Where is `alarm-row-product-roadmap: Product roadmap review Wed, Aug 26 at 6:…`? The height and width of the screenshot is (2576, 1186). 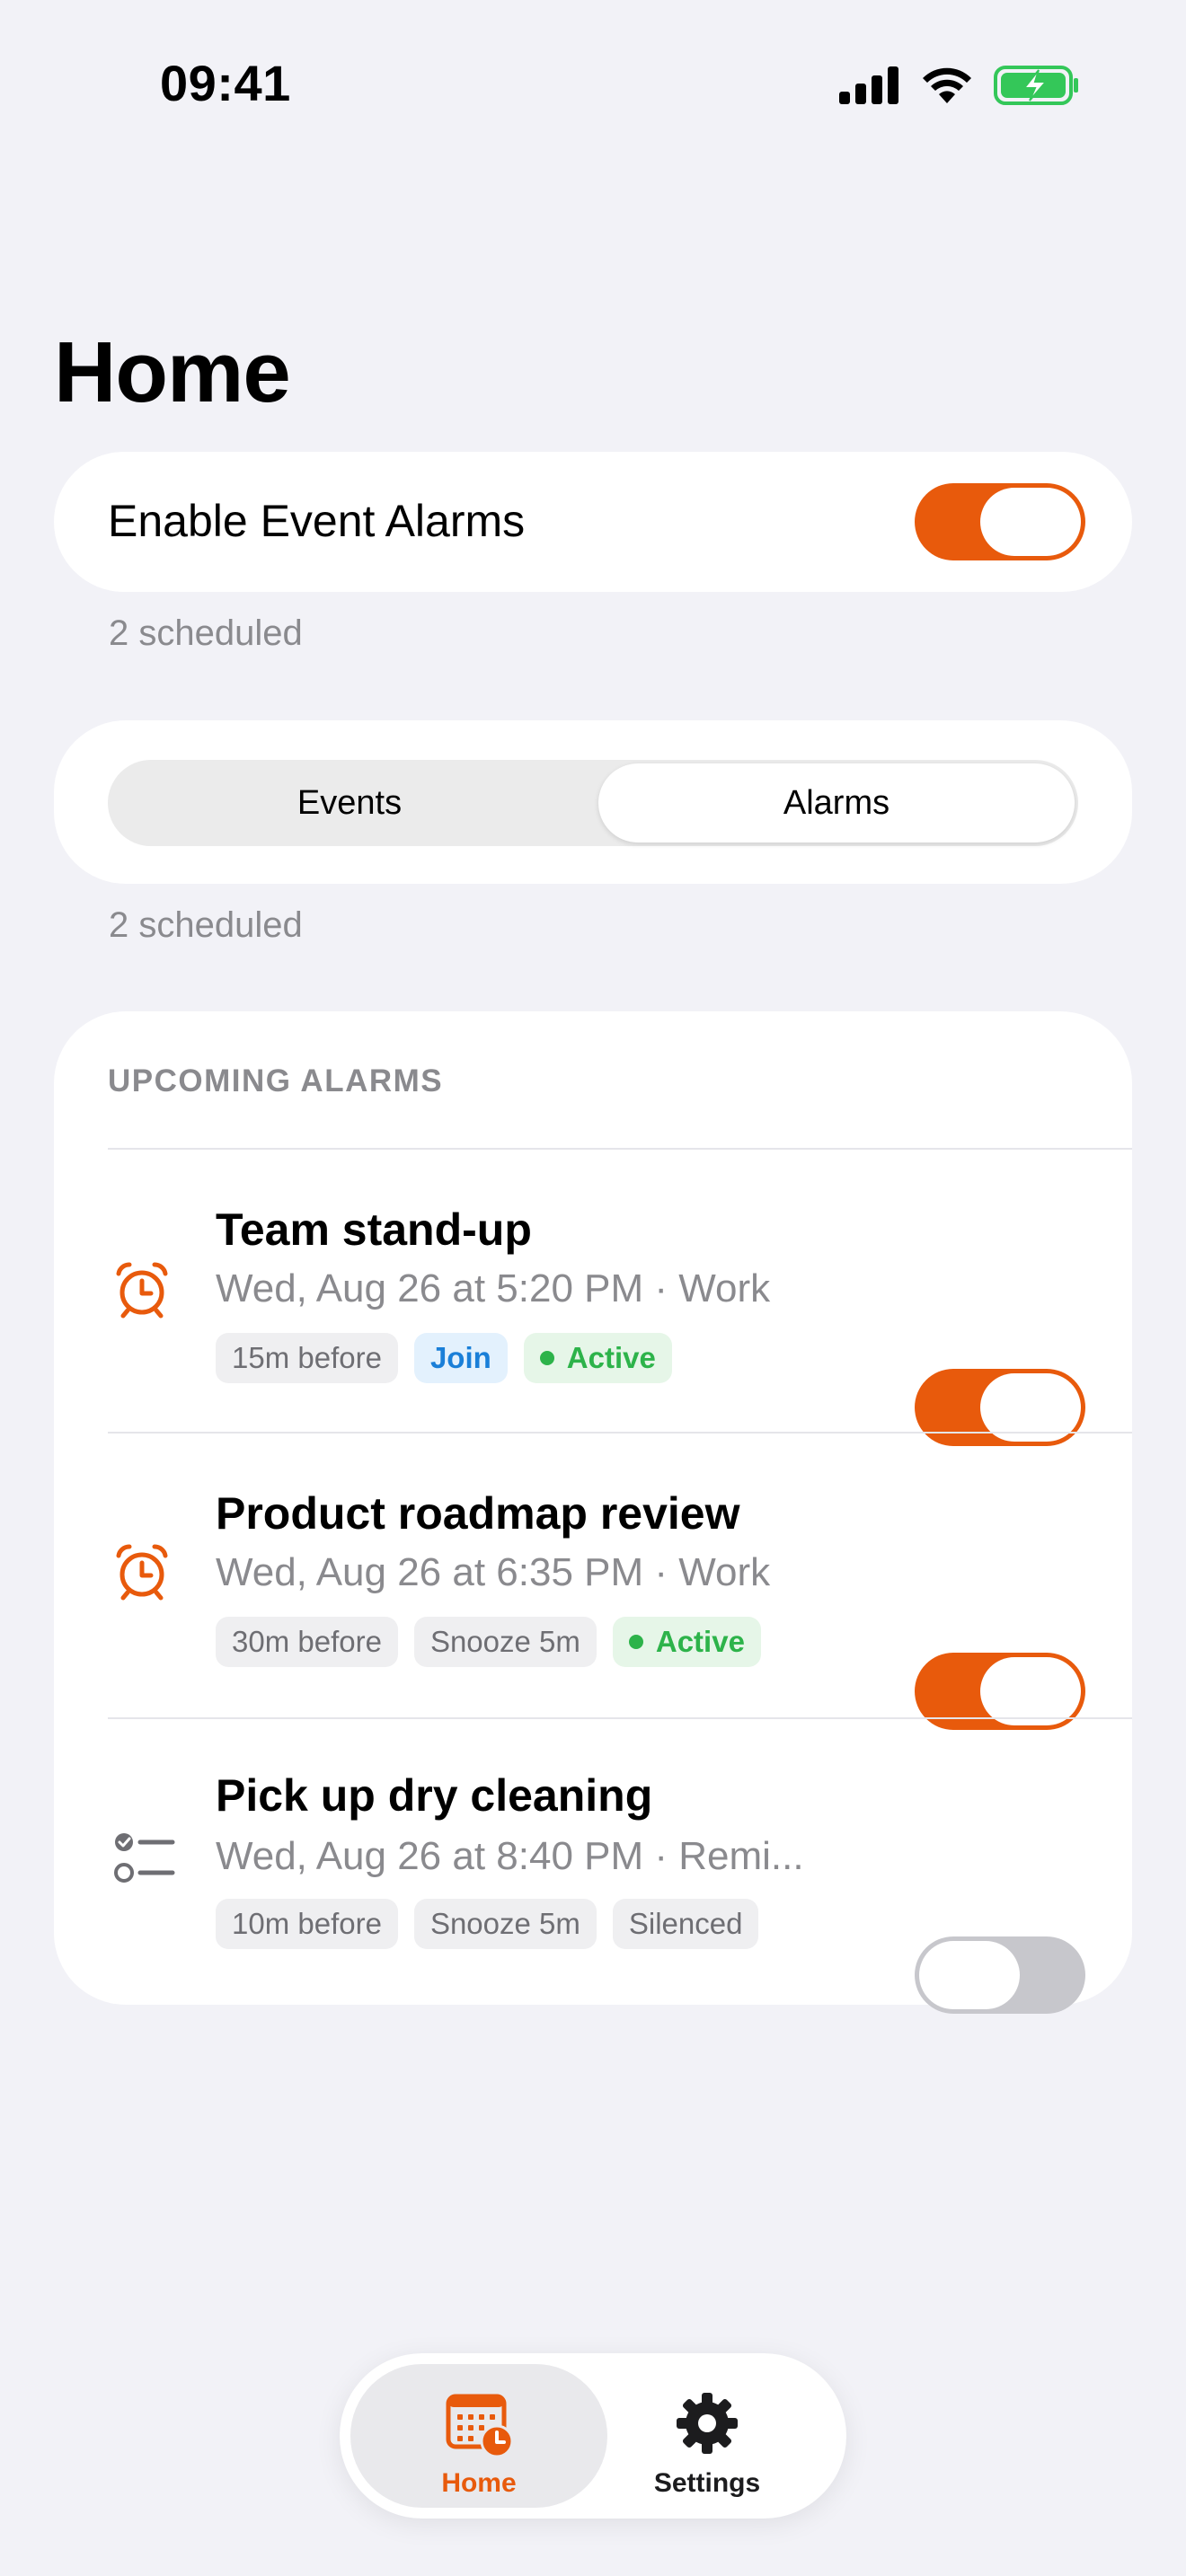
alarm-row-product-roadmap: Product roadmap review Wed, Aug 26 at 6:… is located at coordinates (593, 1582).